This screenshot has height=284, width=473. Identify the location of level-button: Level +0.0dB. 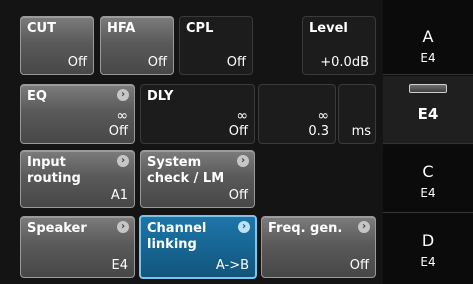
(339, 45).